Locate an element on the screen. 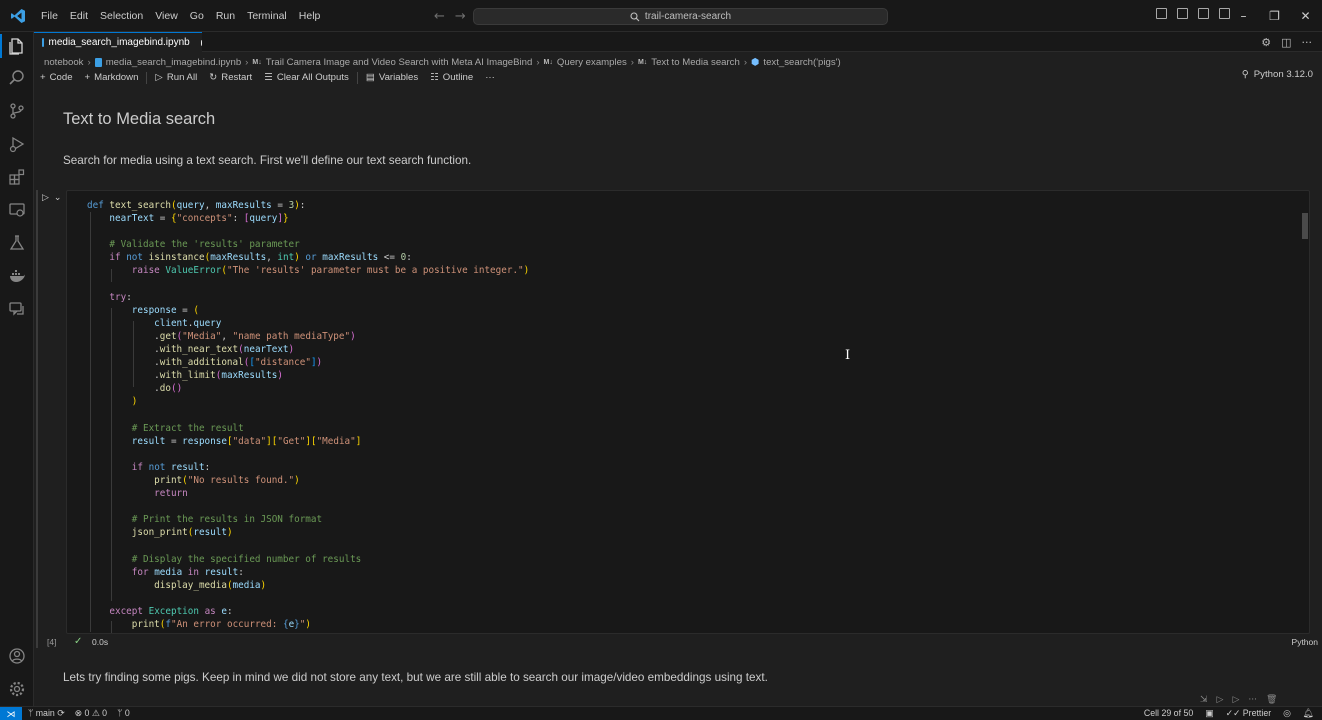 Image resolution: width=1322 pixels, height=720 pixels. active-indicator is located at coordinates (1, 46).